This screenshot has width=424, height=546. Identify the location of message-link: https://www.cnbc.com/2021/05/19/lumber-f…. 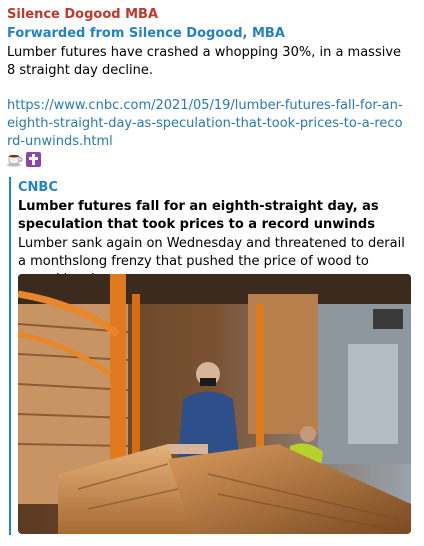
(207, 124).